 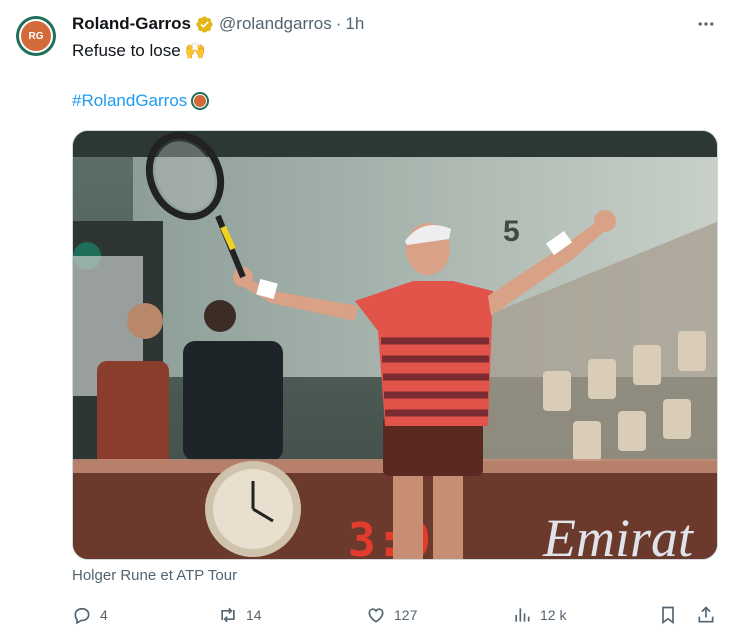 What do you see at coordinates (204, 24) in the screenshot?
I see `verified-badge-icon` at bounding box center [204, 24].